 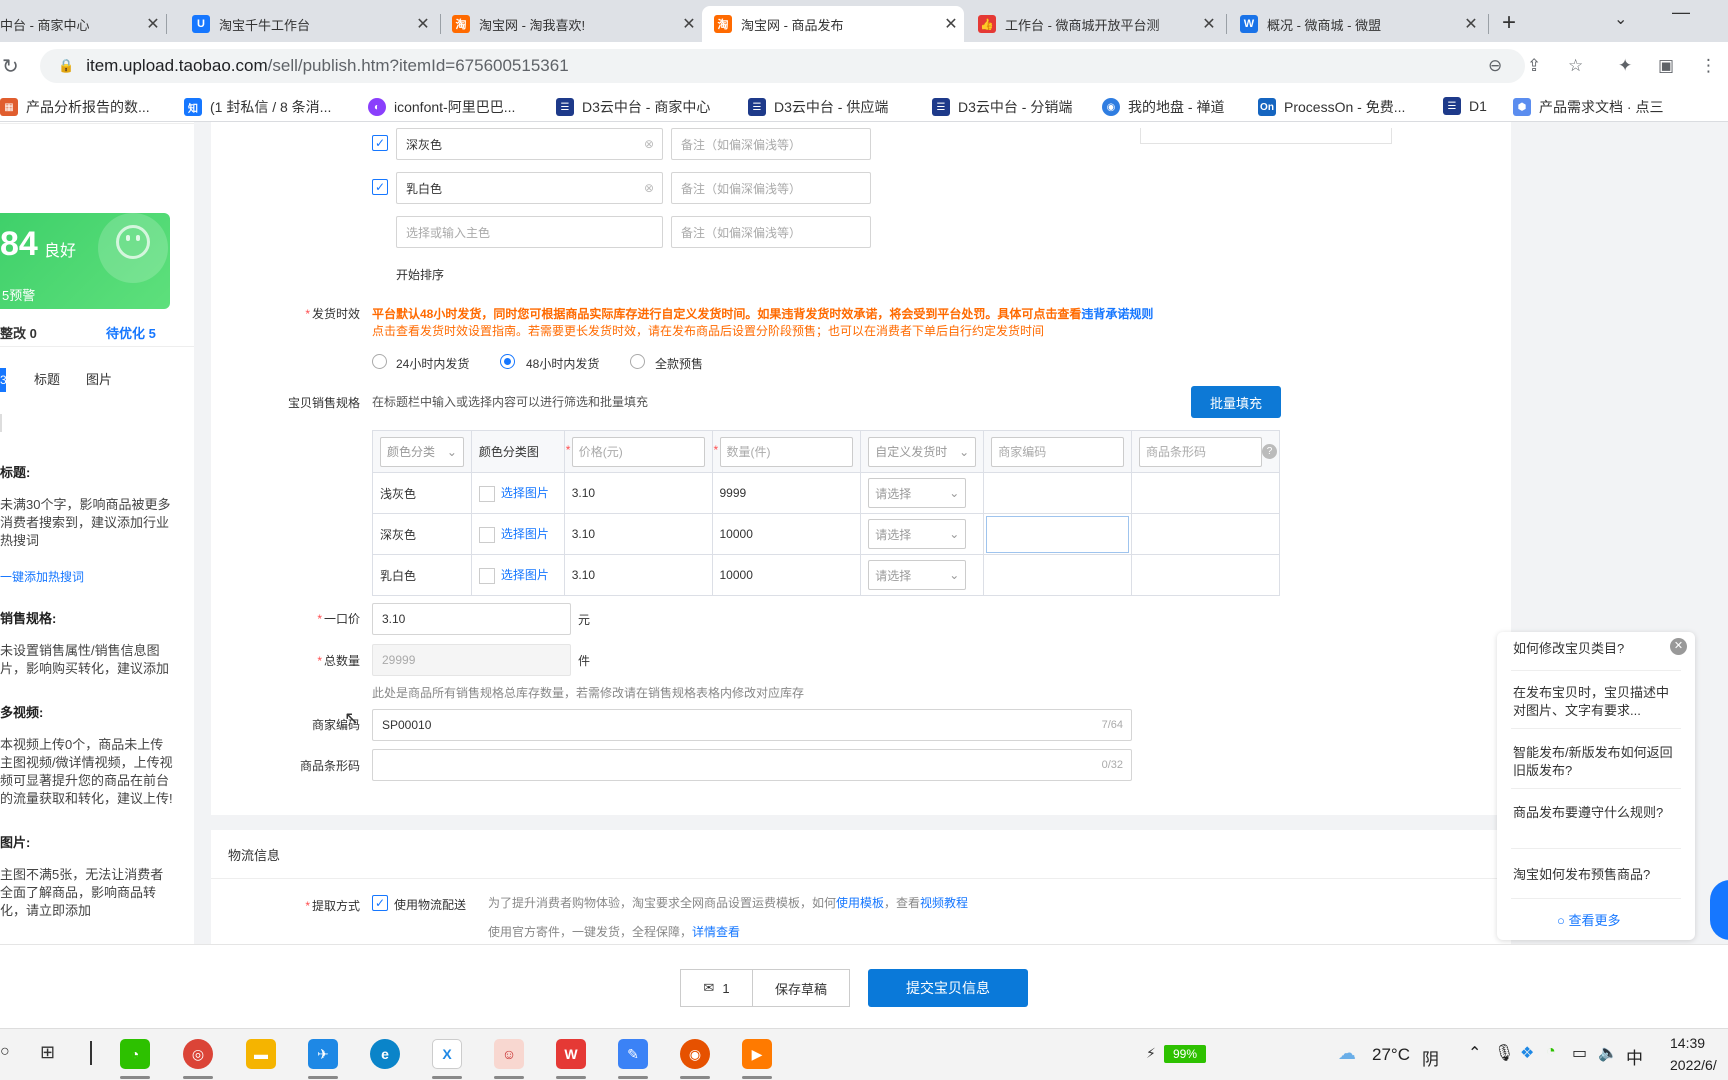 What do you see at coordinates (944, 903) in the screenshot?
I see `video-tutorial-link: 视频教程` at bounding box center [944, 903].